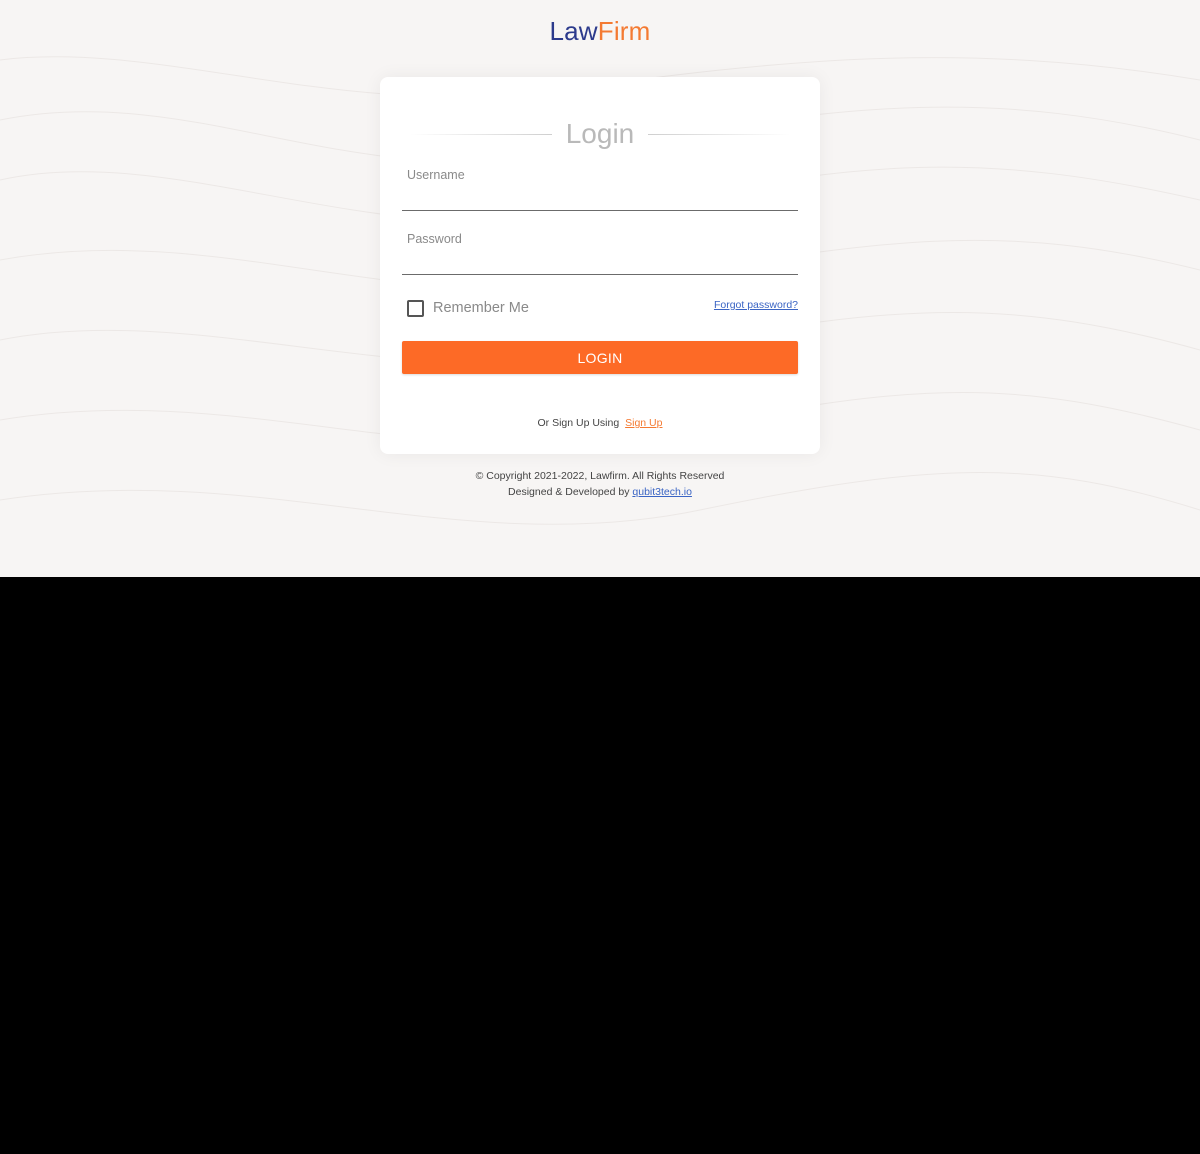  Describe the element at coordinates (756, 305) in the screenshot. I see `forgot-password-link: Forgot password?` at that location.